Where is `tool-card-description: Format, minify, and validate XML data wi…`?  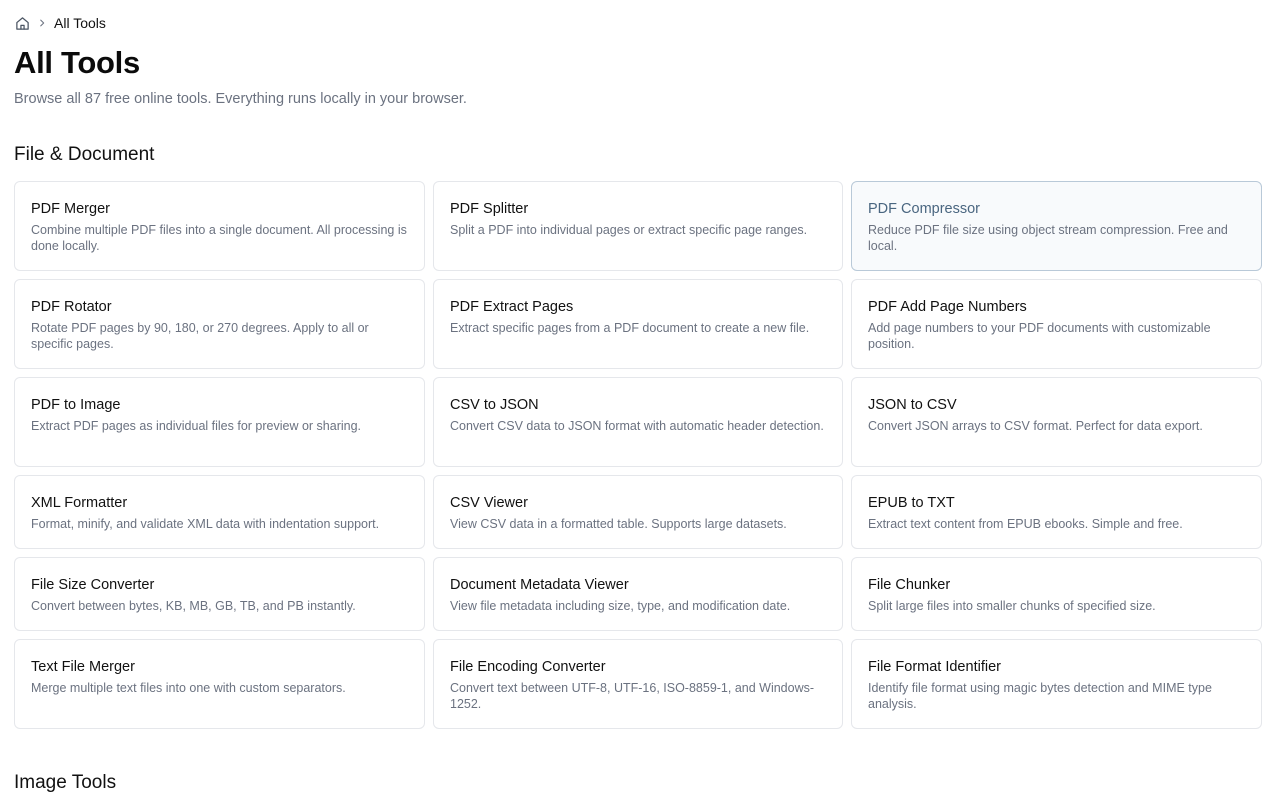
tool-card-description: Format, minify, and validate XML data wi… is located at coordinates (205, 524).